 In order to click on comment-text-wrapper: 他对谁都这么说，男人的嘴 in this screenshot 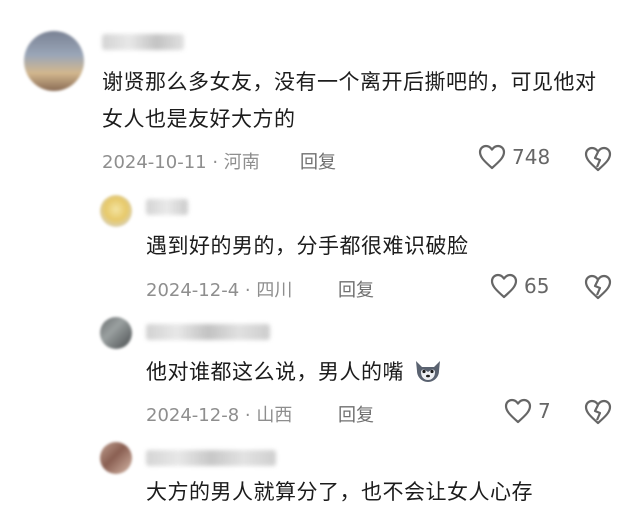, I will do `click(376, 372)`.